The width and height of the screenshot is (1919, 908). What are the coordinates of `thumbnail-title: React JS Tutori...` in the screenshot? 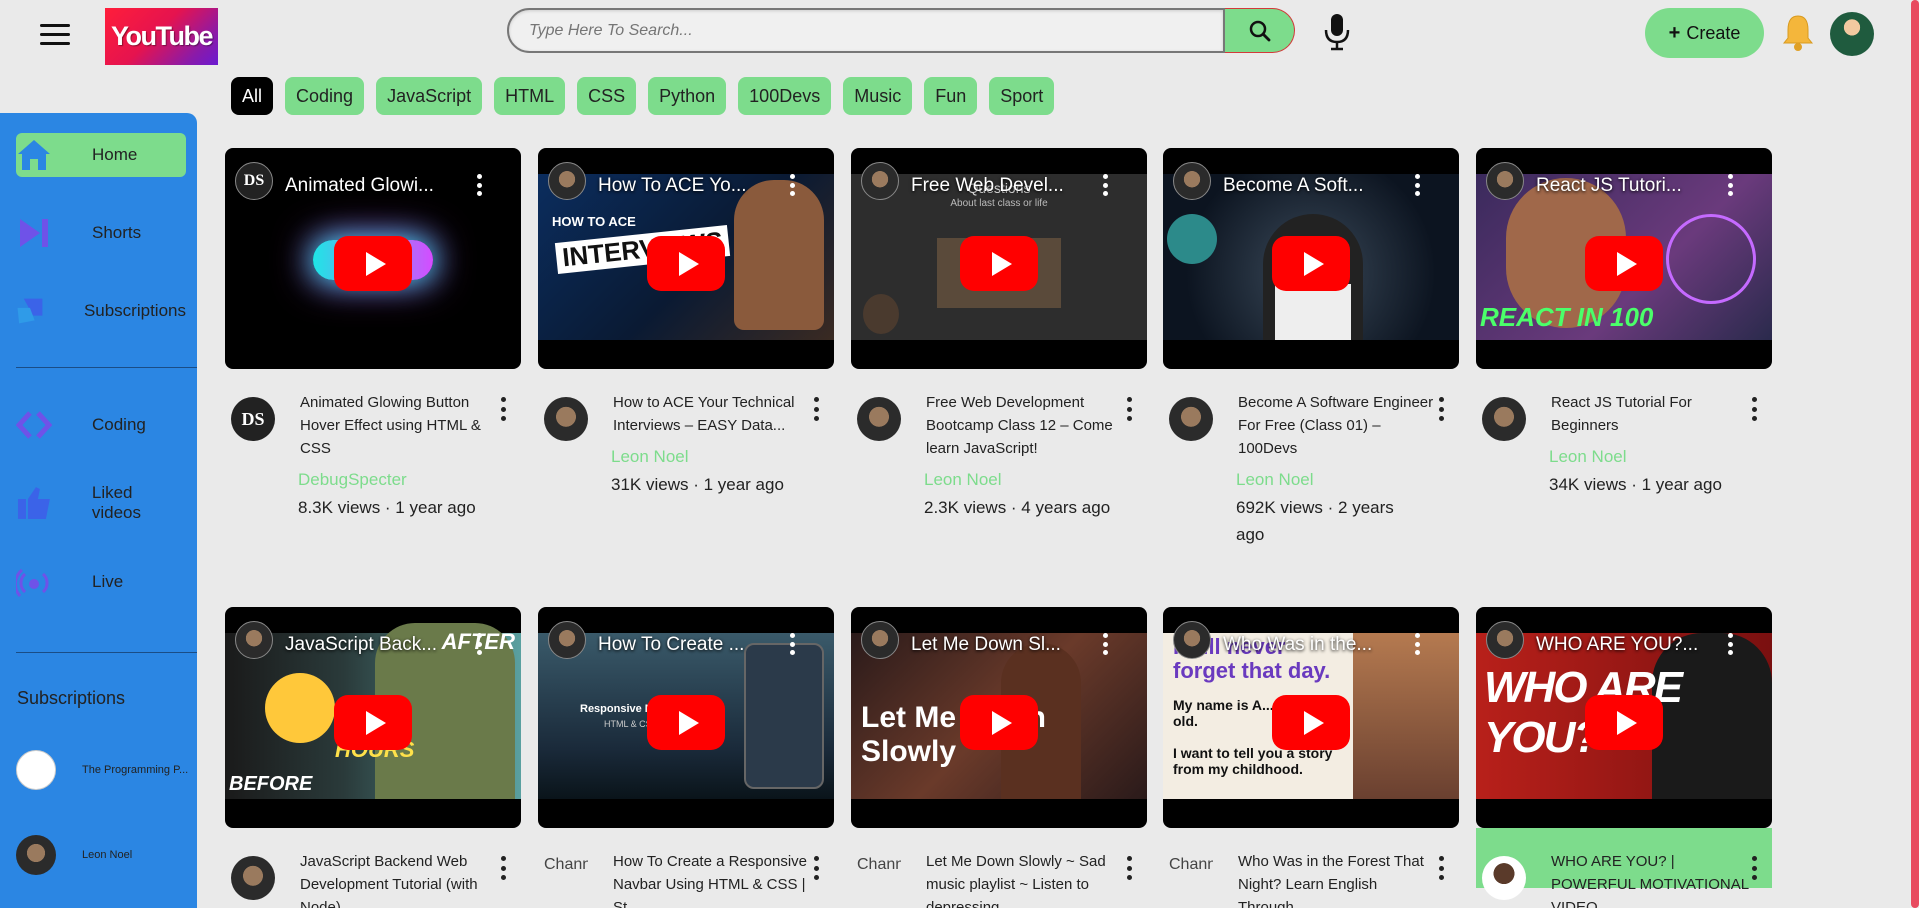 It's located at (1609, 185).